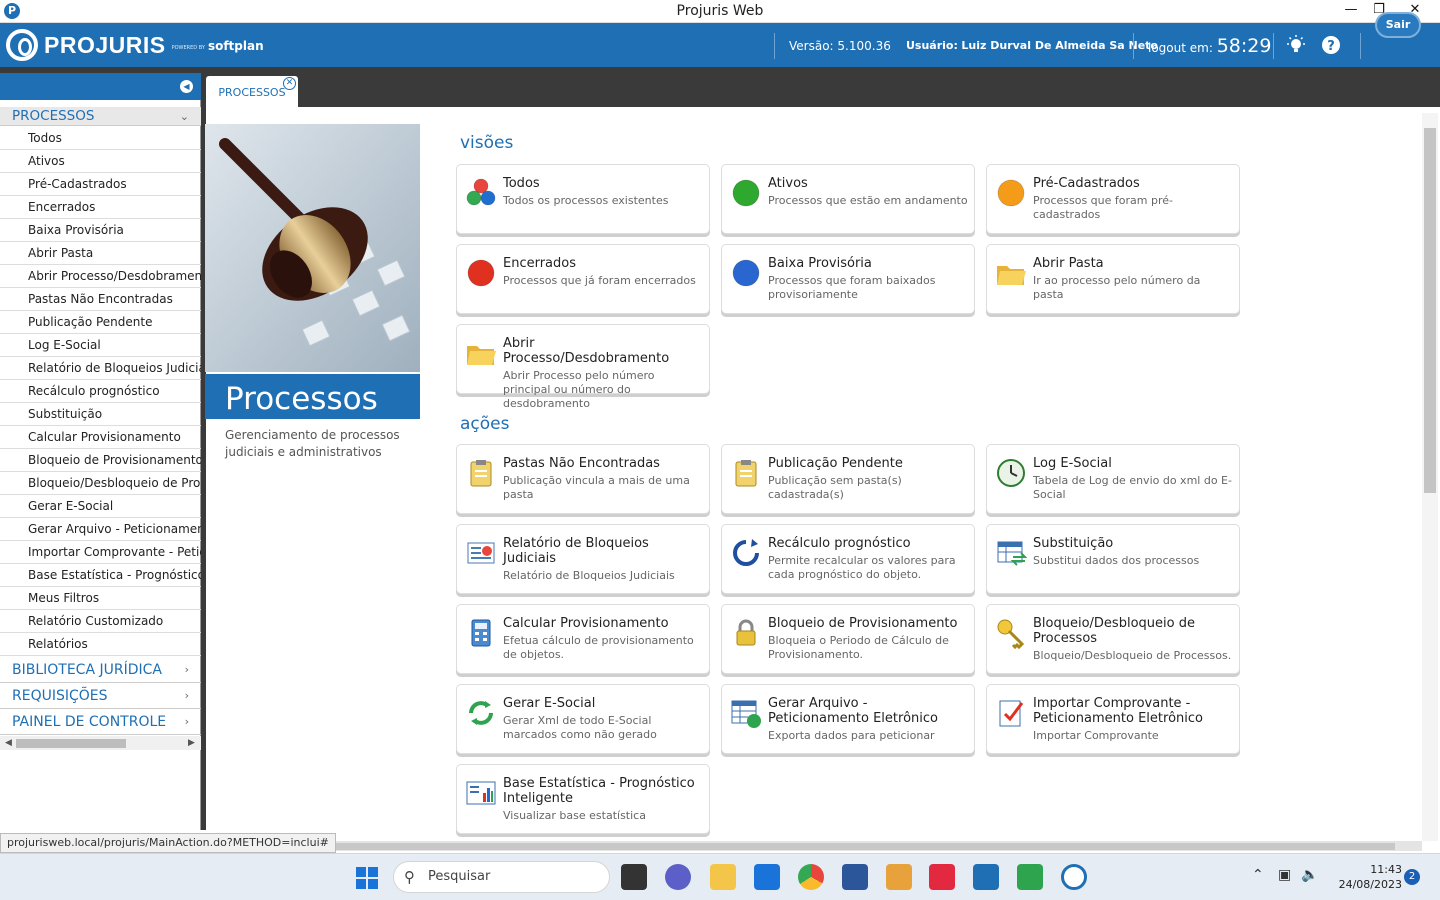 The image size is (1440, 900). What do you see at coordinates (135, 45) in the screenshot?
I see `projuris-logo: PROJURIS POWERED BY softplan` at bounding box center [135, 45].